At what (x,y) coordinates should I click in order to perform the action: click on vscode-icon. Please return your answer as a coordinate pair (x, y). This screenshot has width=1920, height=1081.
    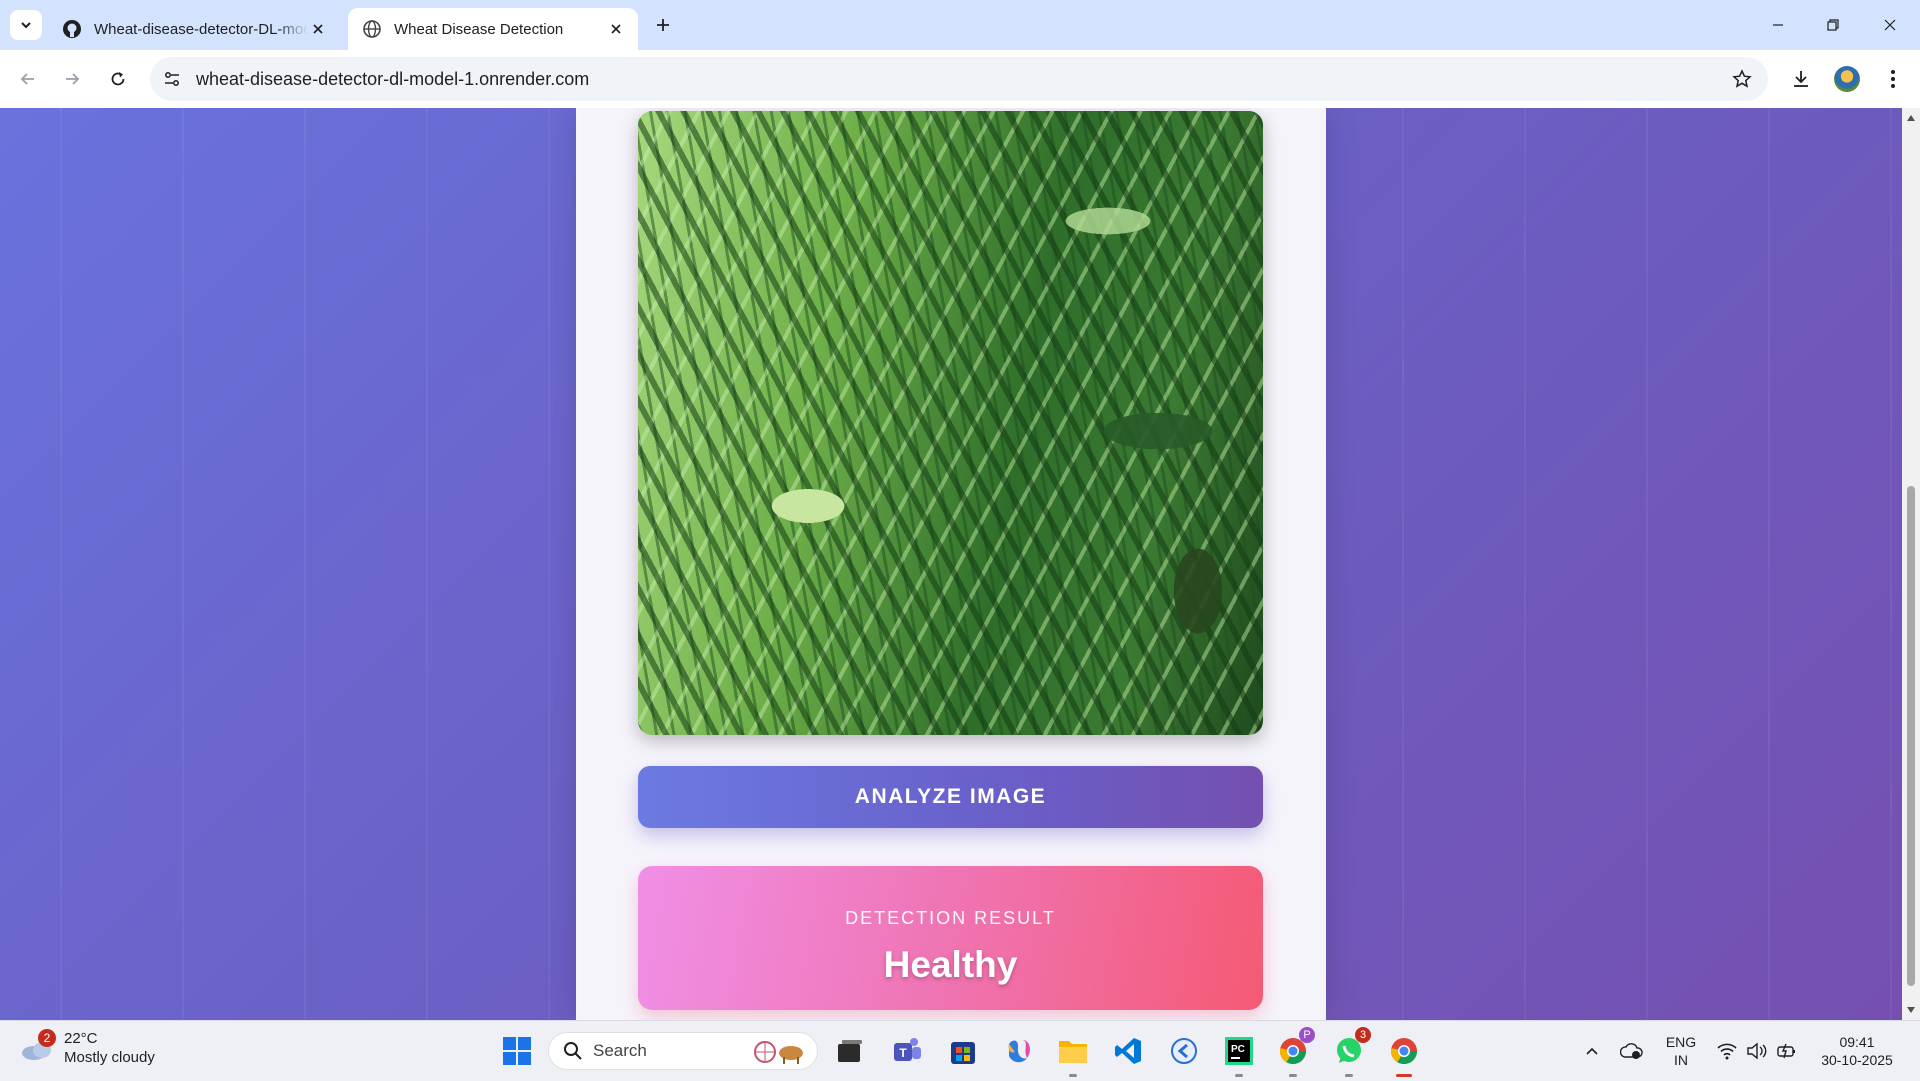
    Looking at the image, I should click on (1128, 1051).